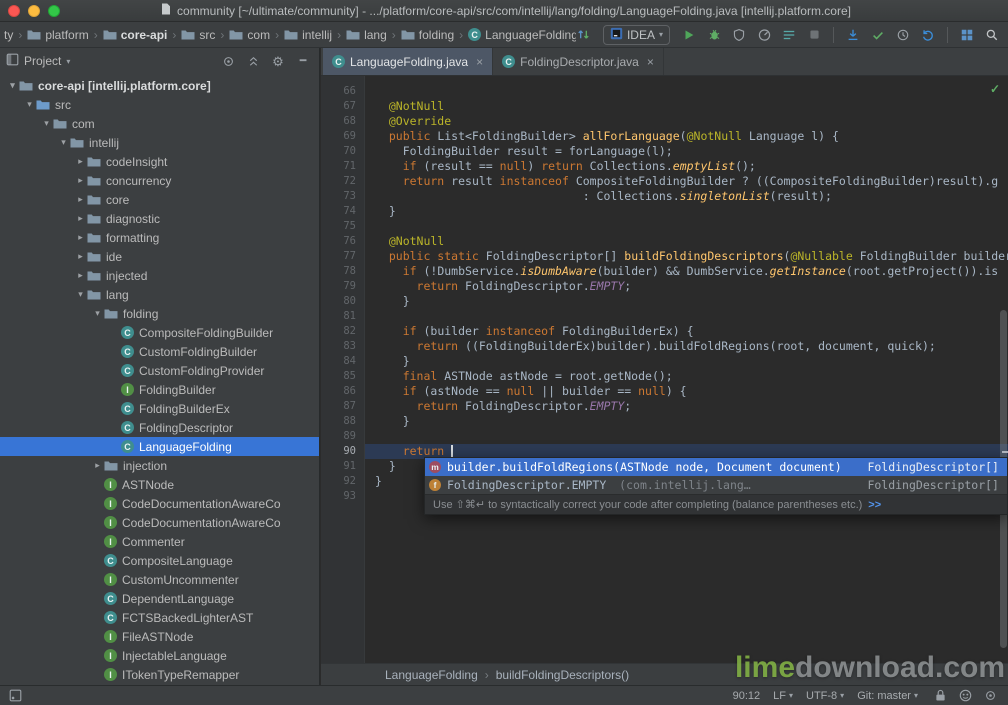 This screenshot has width=1008, height=705. I want to click on tree-item: ▸ codeInsight, so click(159, 161).